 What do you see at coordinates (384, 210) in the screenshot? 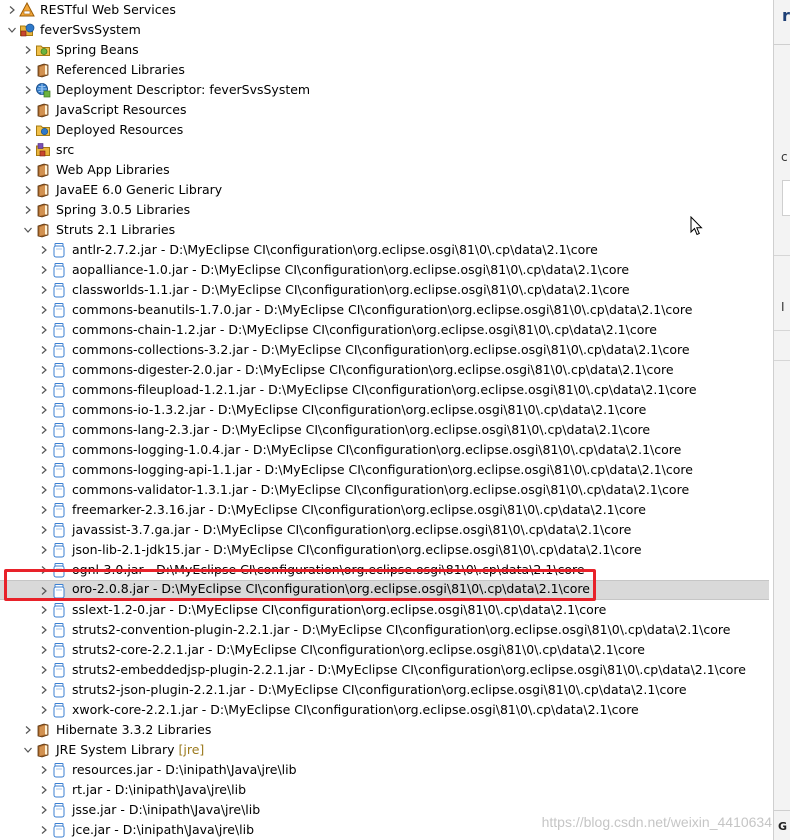
I see `tree-item: Spring 3.0.5 Libraries` at bounding box center [384, 210].